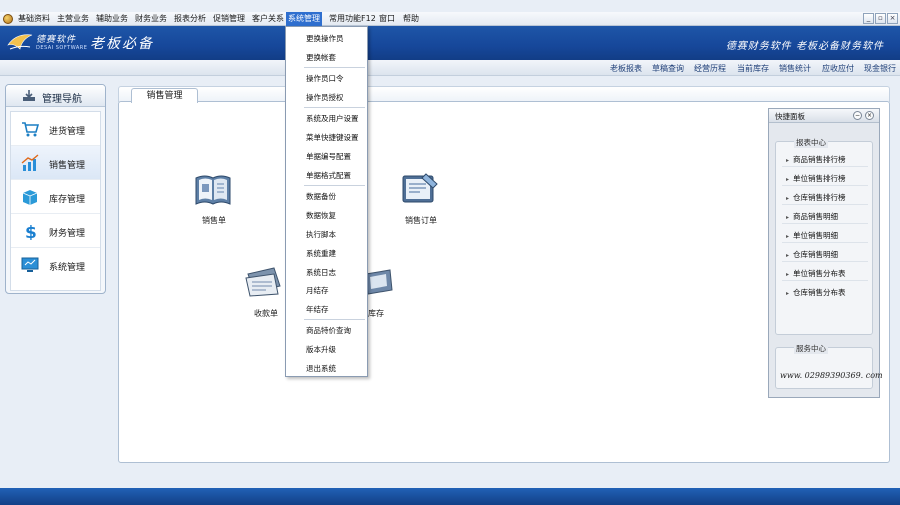 The height and width of the screenshot is (505, 900). I want to click on report-unit-sales-ranking: 单位销售排行榜, so click(816, 178).